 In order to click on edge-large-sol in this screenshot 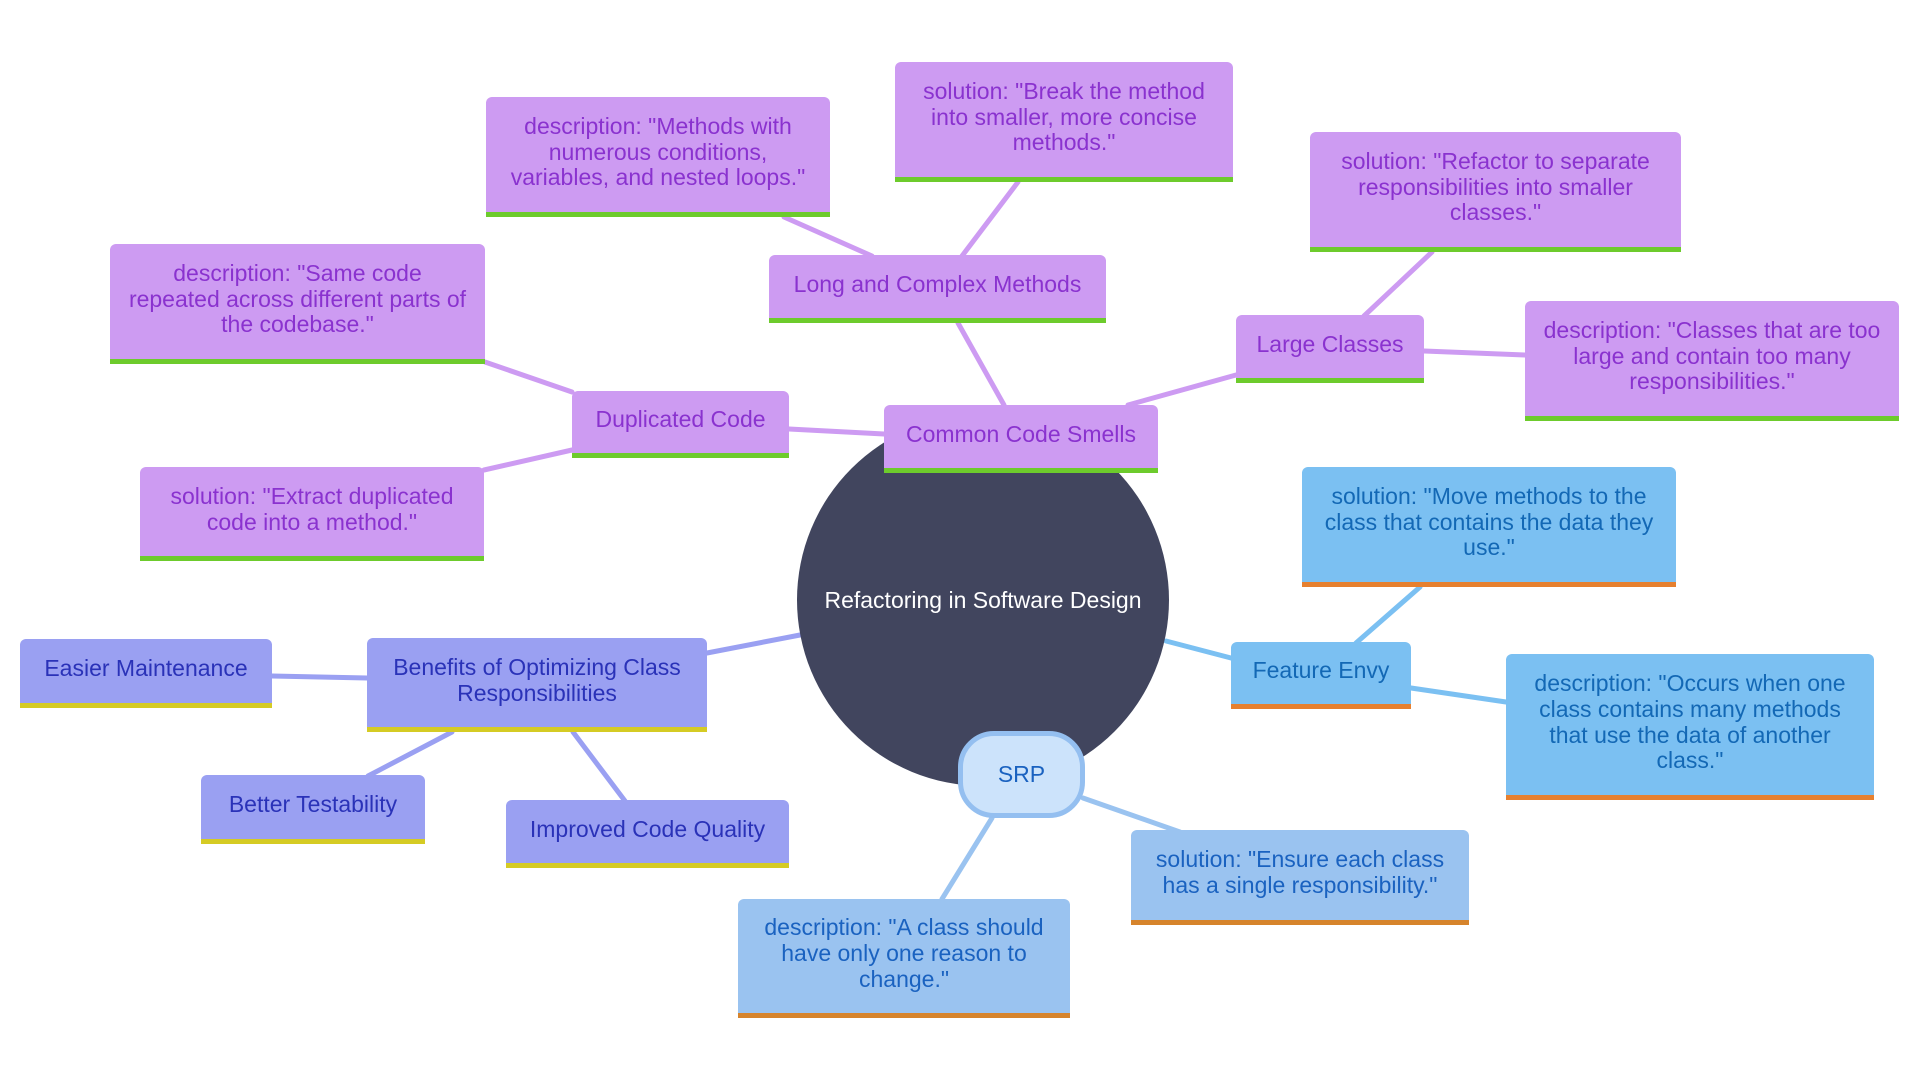, I will do `click(1398, 284)`.